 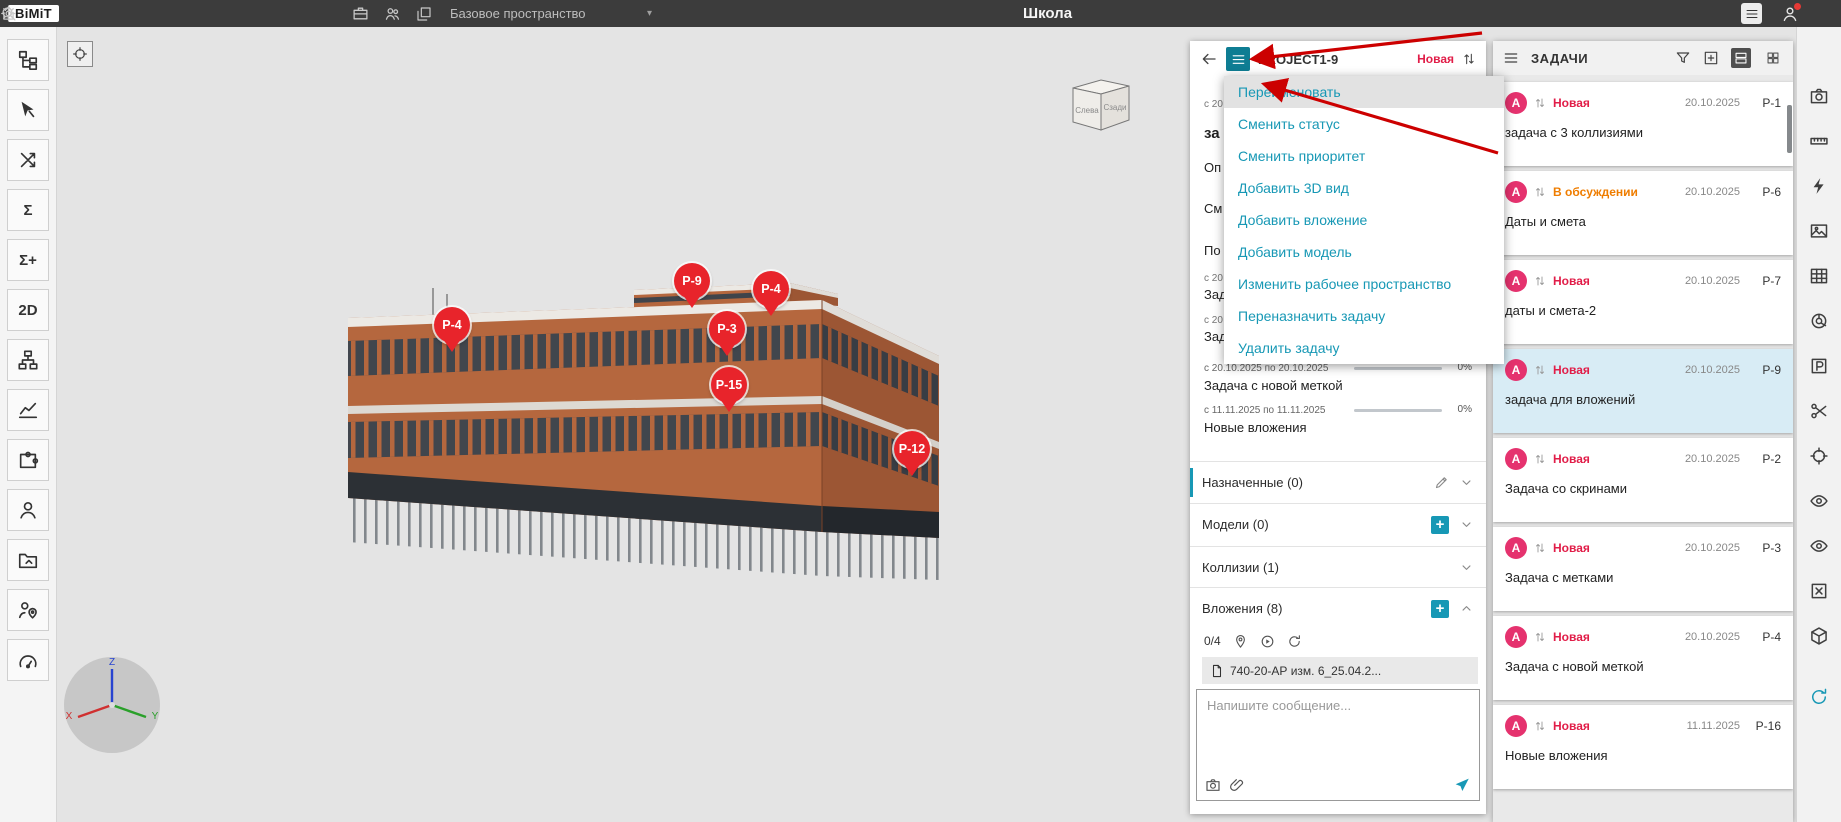 What do you see at coordinates (28, 360) in the screenshot?
I see `scheme-icon` at bounding box center [28, 360].